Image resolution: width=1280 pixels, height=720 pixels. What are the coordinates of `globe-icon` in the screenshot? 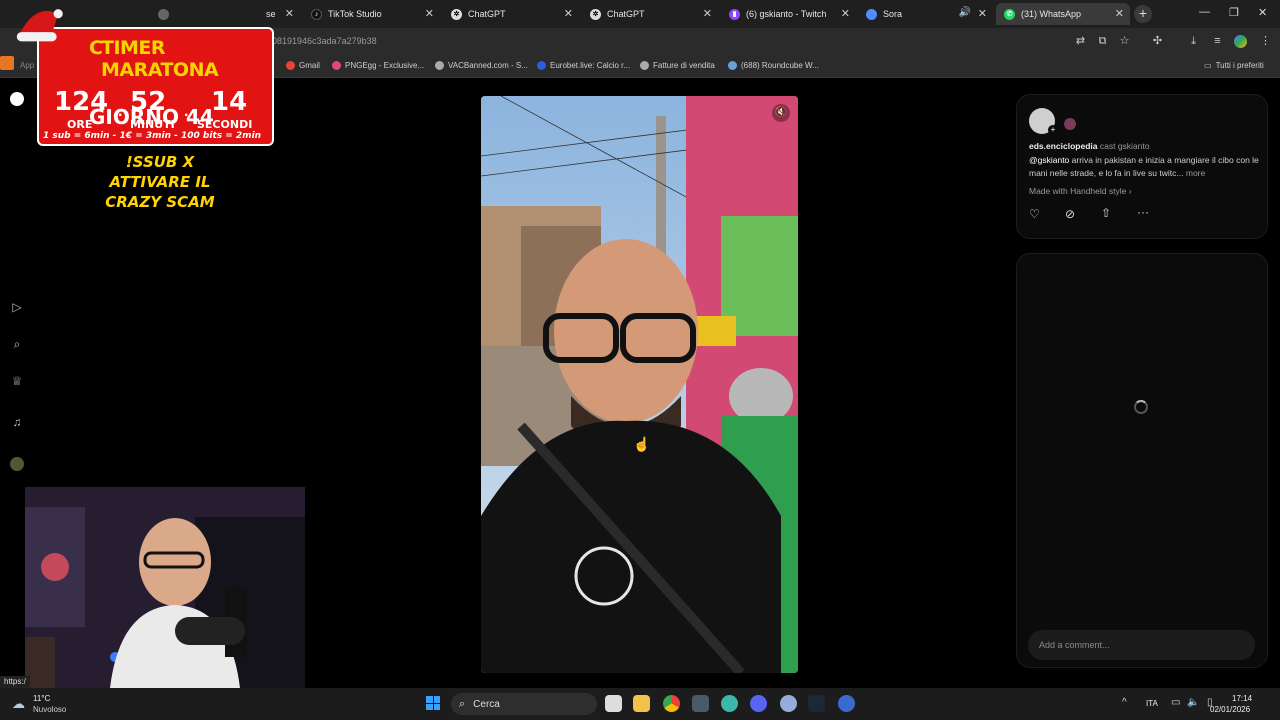 It's located at (439, 65).